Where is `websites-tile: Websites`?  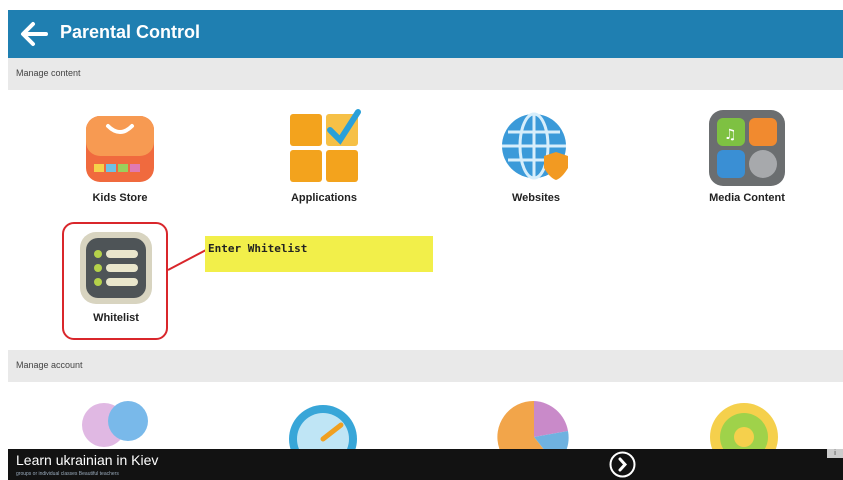
websites-tile: Websites is located at coordinates (536, 163).